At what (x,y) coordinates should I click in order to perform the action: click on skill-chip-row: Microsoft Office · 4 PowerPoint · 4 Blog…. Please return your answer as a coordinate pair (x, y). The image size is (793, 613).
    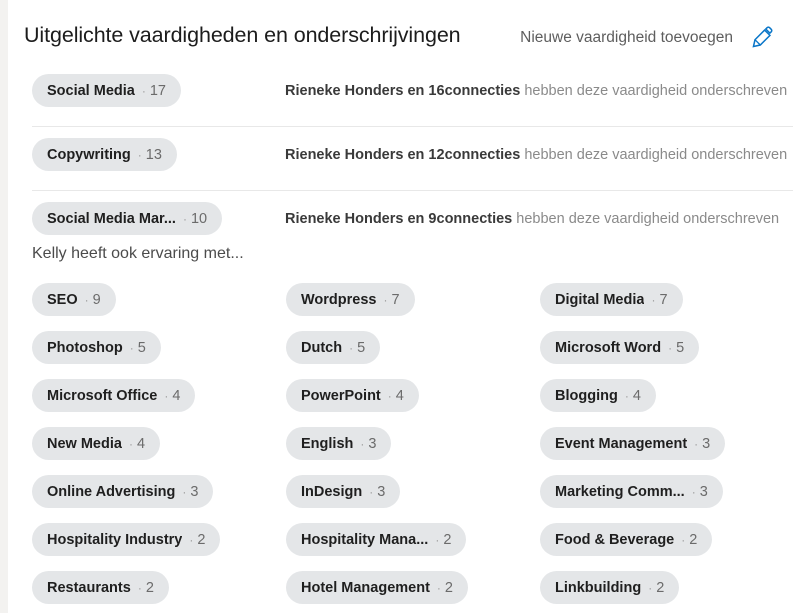
    Looking at the image, I should click on (400, 403).